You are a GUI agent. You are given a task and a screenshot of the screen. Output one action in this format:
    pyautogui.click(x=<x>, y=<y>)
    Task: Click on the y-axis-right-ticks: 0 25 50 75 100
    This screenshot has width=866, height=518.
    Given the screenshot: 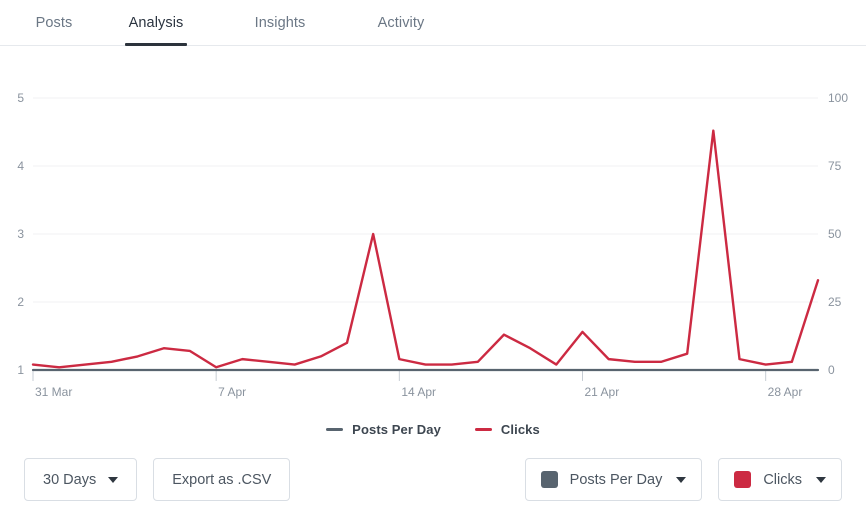 What is the action you would take?
    pyautogui.click(x=838, y=234)
    